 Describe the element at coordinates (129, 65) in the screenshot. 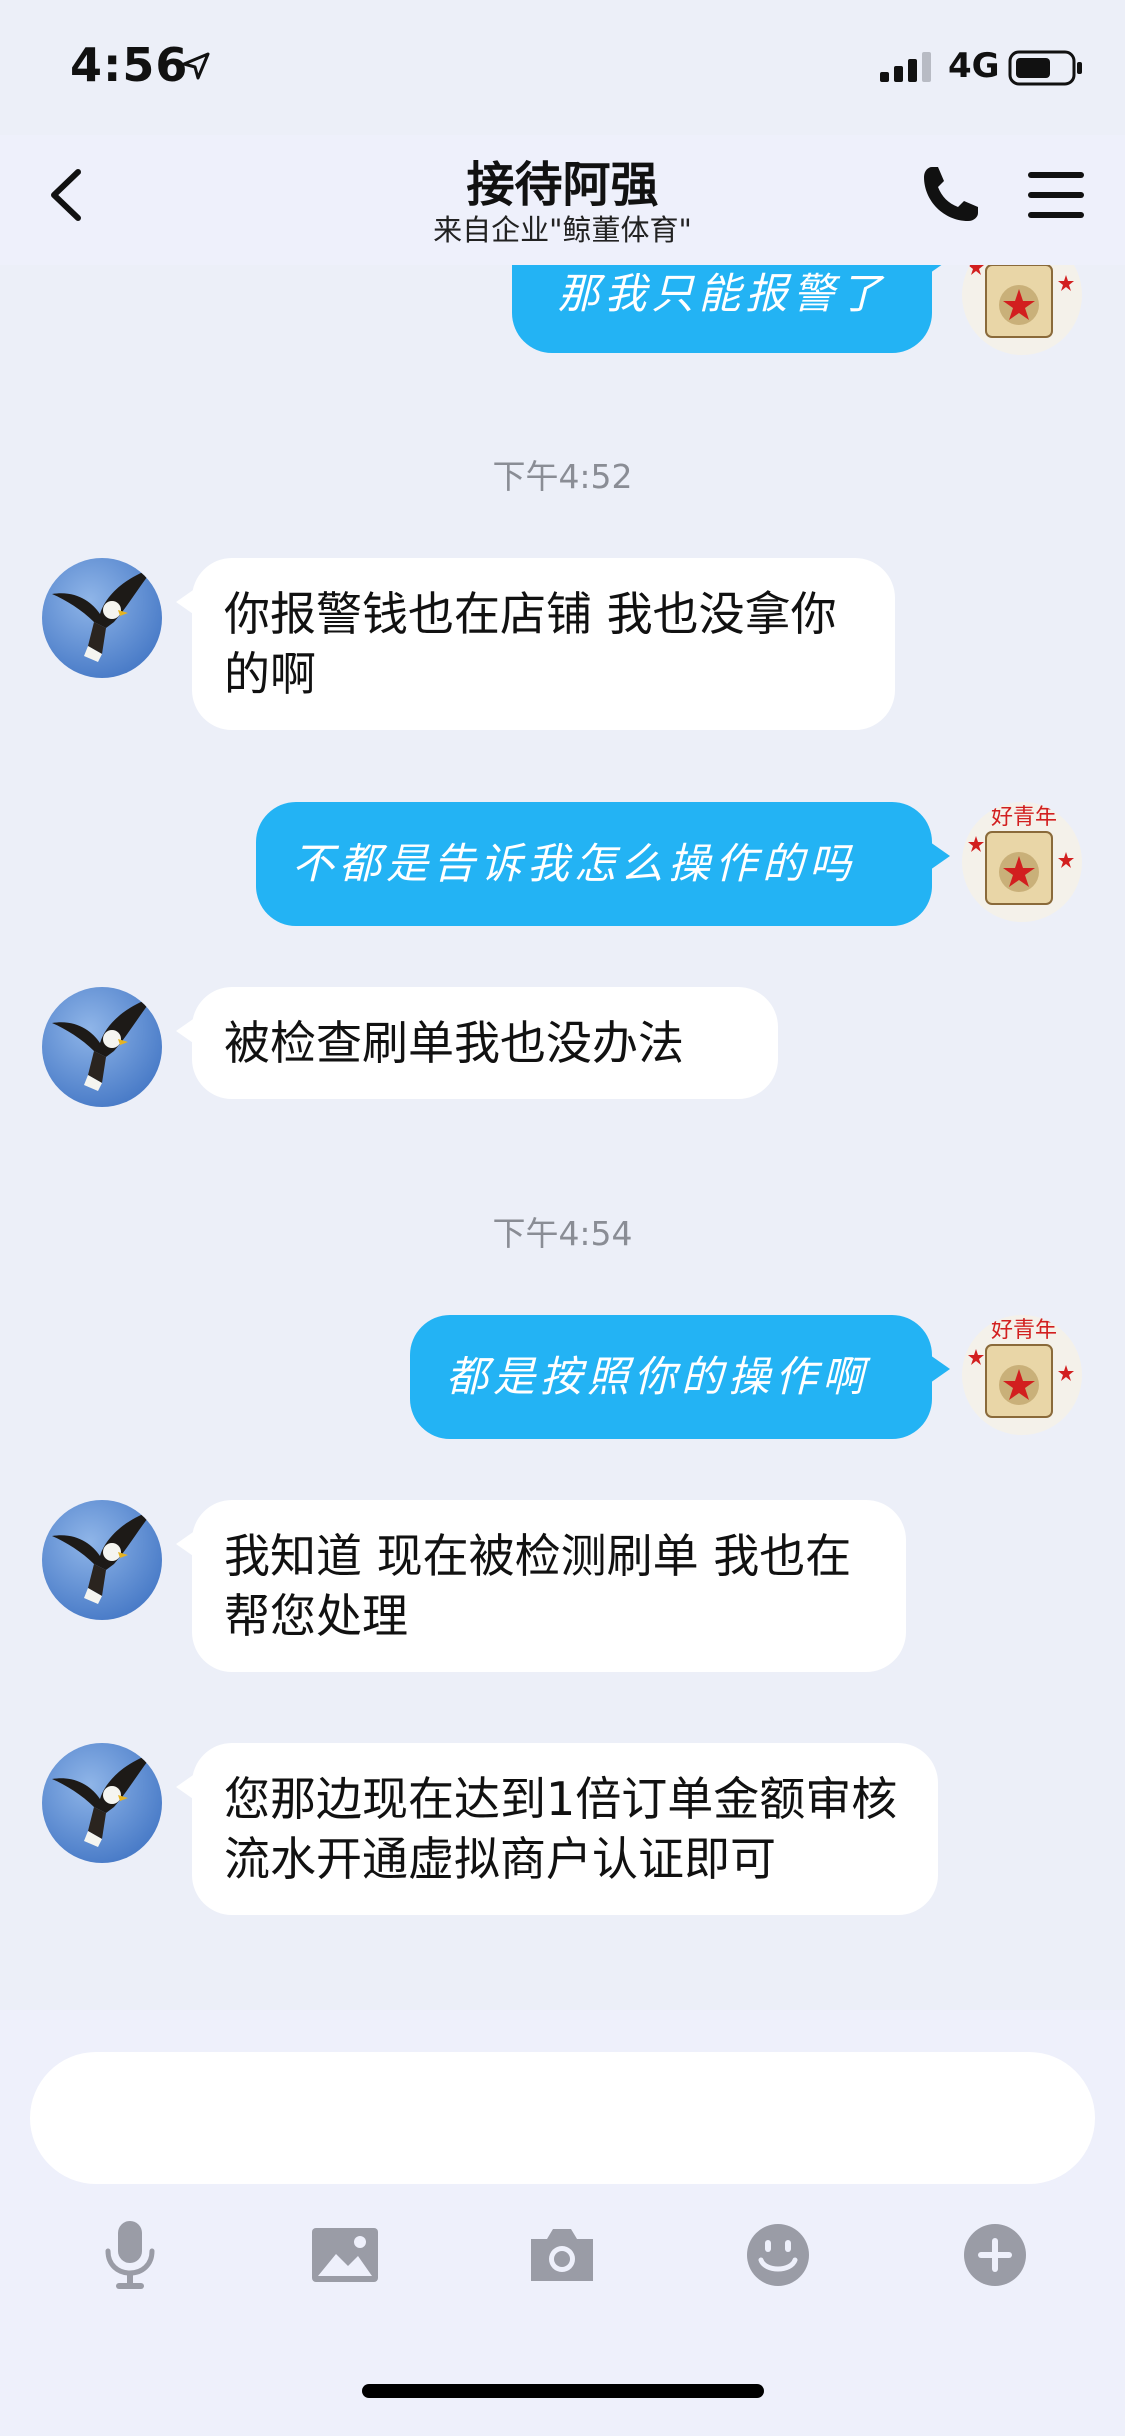

I see `status-time: 4:56` at that location.